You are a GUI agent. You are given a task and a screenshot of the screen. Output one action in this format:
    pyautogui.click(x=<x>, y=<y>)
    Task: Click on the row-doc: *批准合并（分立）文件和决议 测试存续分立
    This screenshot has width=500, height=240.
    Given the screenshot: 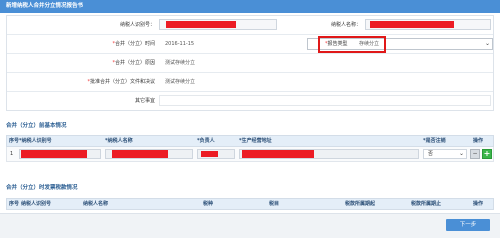 What is the action you would take?
    pyautogui.click(x=250, y=82)
    